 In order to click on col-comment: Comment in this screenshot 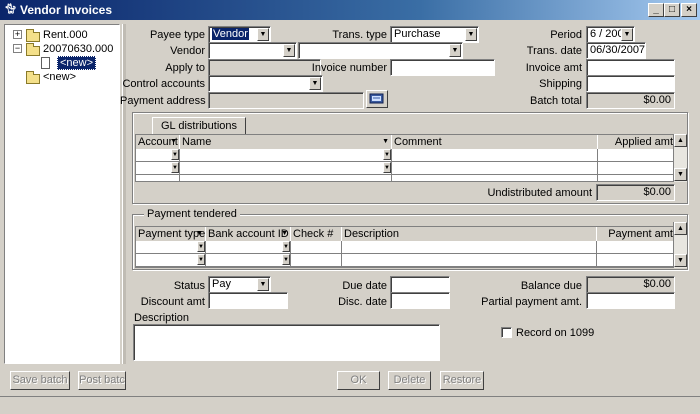, I will do `click(494, 142)`.